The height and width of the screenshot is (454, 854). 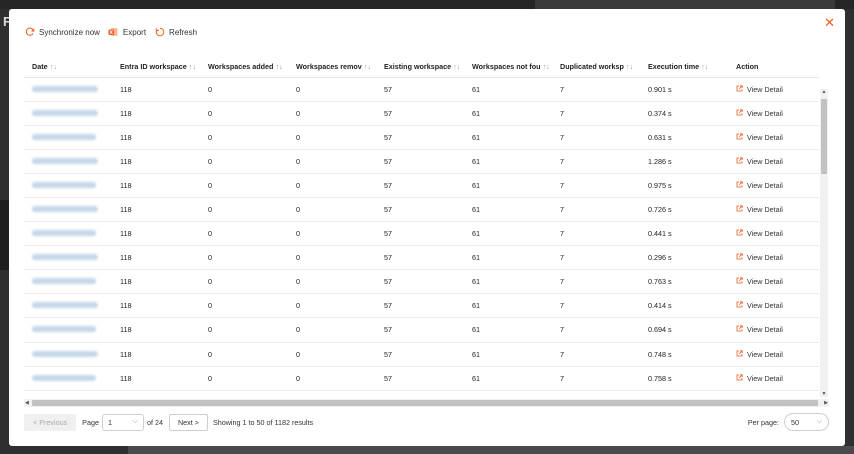 What do you see at coordinates (826, 403) in the screenshot?
I see `scroll-right-arrow-icon: ▶` at bounding box center [826, 403].